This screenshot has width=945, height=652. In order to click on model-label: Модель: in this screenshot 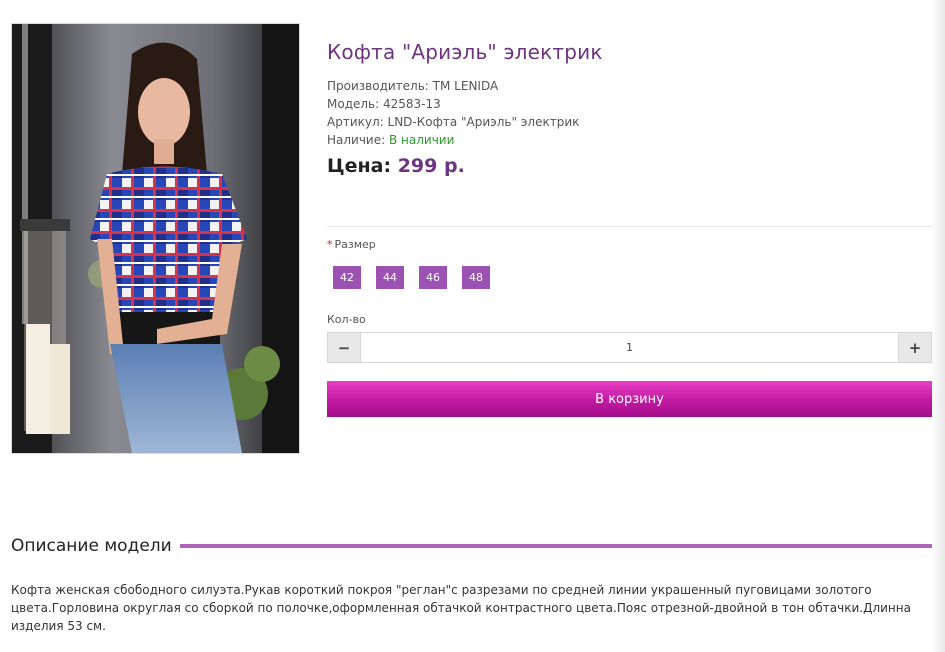, I will do `click(353, 104)`.